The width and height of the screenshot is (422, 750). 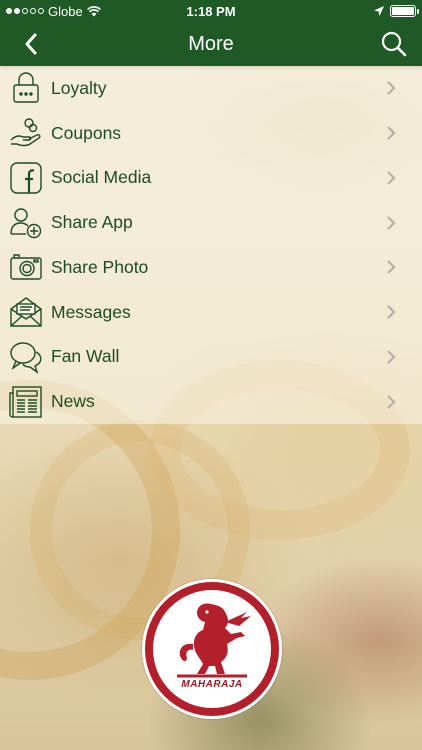 I want to click on search-icon, so click(x=394, y=44).